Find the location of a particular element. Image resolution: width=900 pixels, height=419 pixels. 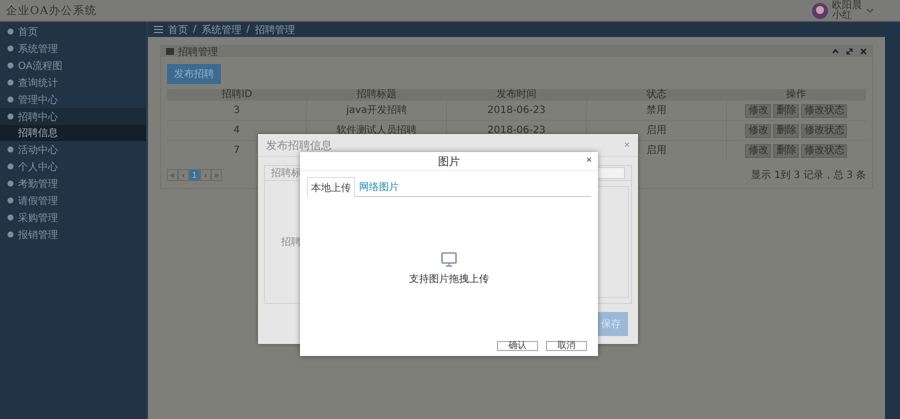

column-header: 操作 is located at coordinates (796, 94).